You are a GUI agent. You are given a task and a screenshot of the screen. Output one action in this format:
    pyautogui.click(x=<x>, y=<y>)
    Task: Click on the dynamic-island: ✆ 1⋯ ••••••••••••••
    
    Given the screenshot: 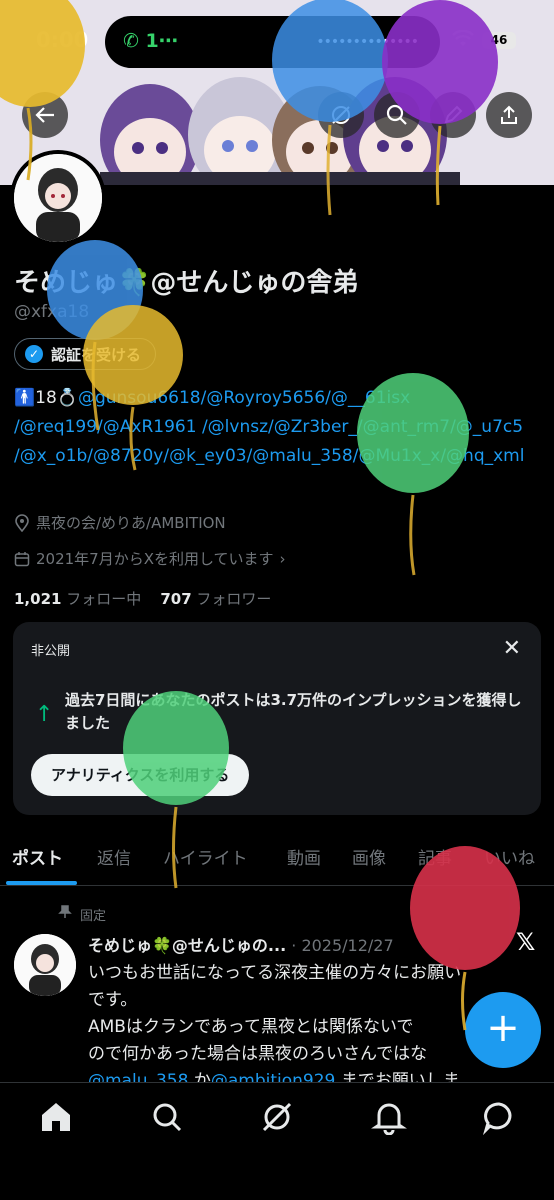 What is the action you would take?
    pyautogui.click(x=272, y=42)
    